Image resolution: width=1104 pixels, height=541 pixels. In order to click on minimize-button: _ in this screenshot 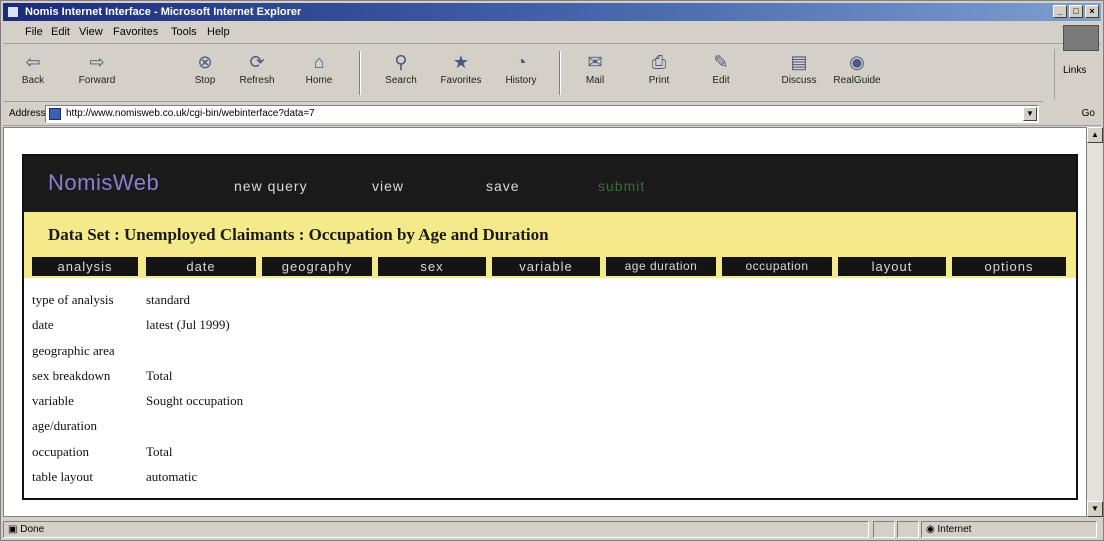, I will do `click(1060, 11)`.